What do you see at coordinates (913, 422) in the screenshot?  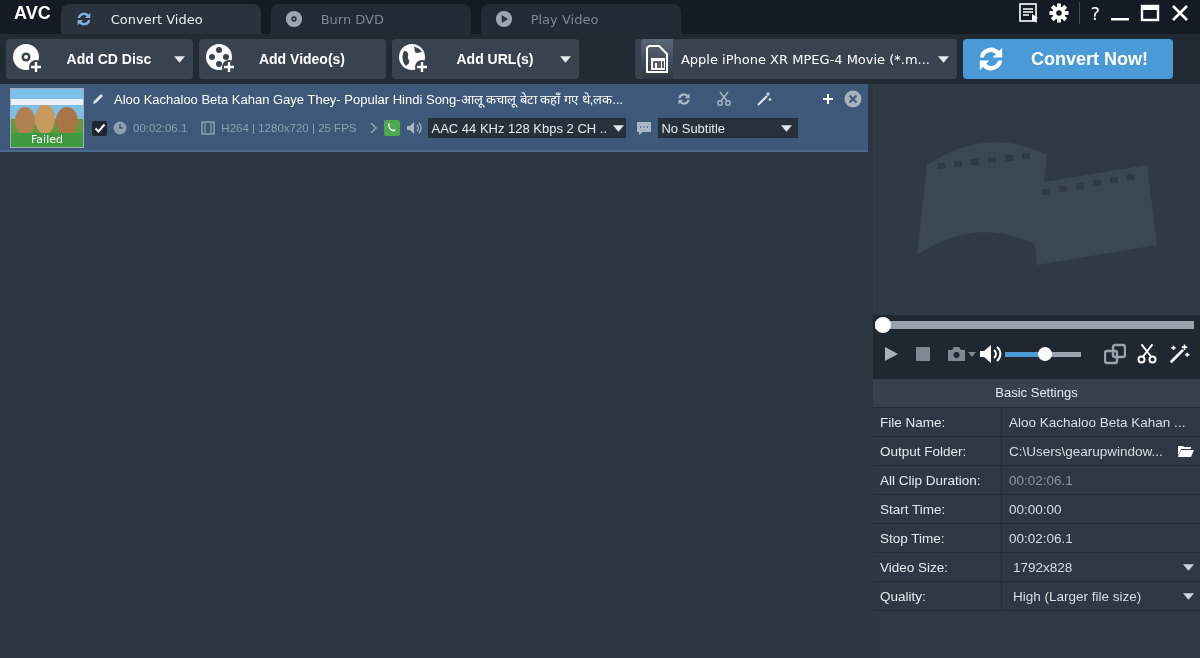 I see `setting-label: File Name:` at bounding box center [913, 422].